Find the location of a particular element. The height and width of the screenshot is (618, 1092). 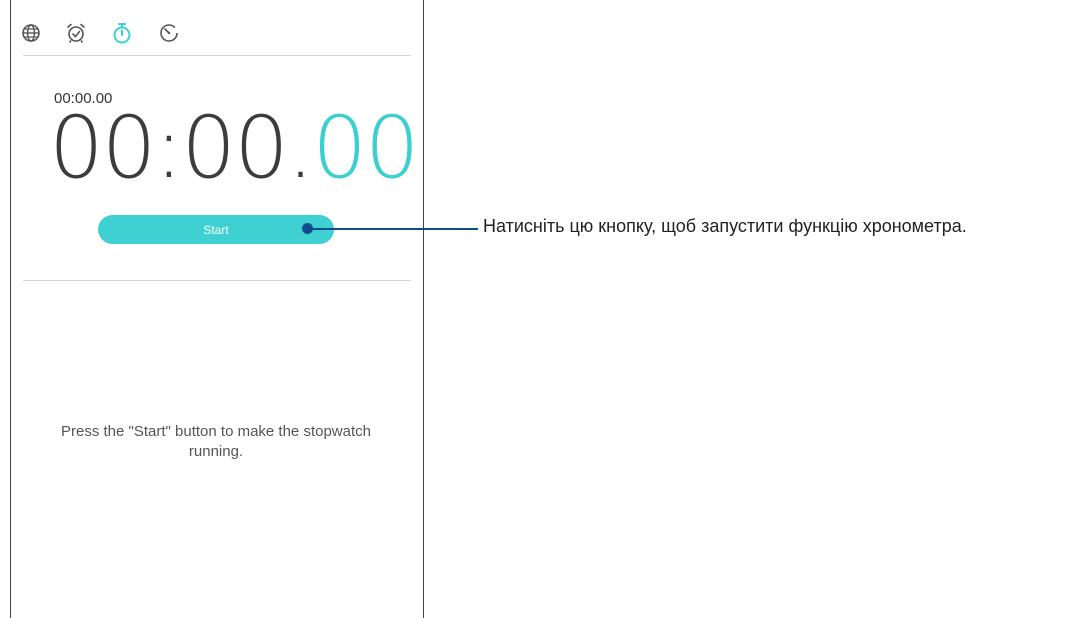

start-button: Start is located at coordinates (216, 229).